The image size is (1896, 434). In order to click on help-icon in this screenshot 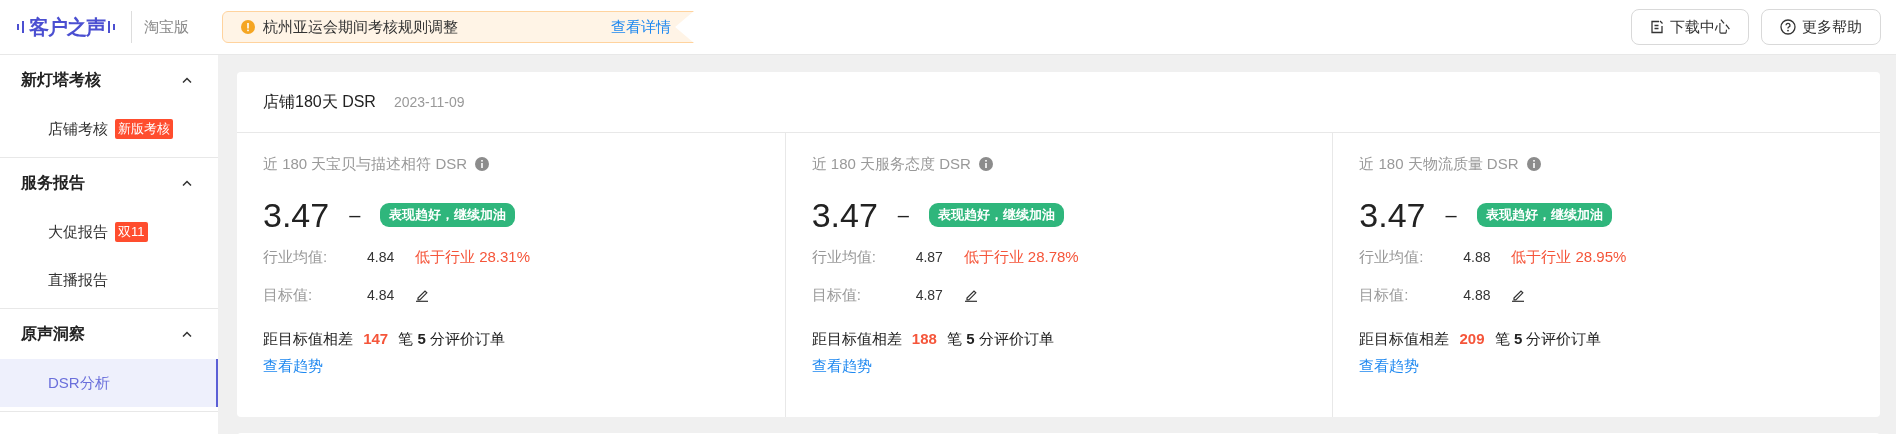, I will do `click(1788, 27)`.